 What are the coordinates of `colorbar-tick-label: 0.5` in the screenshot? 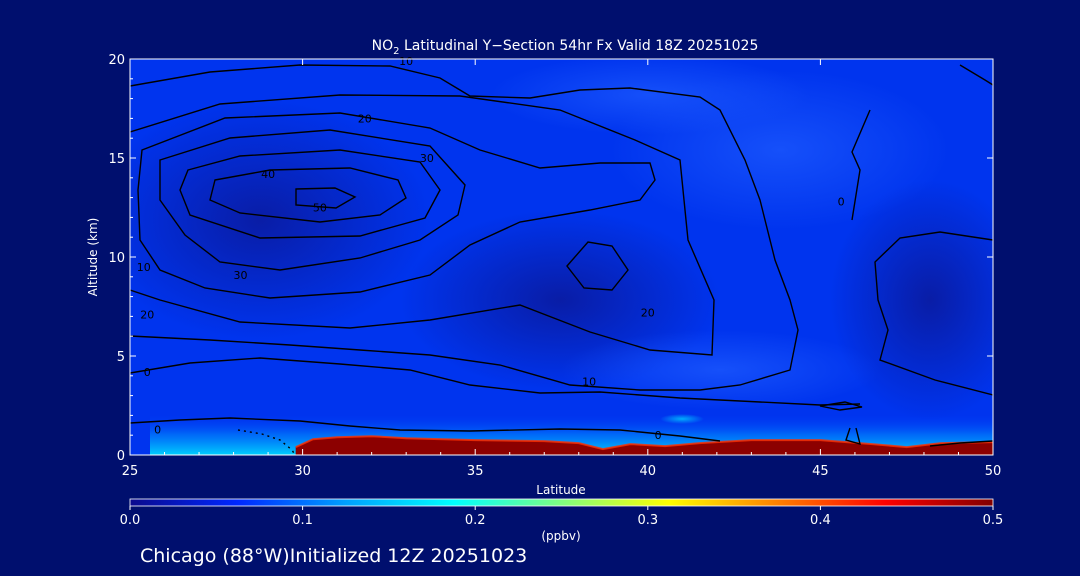 It's located at (993, 520).